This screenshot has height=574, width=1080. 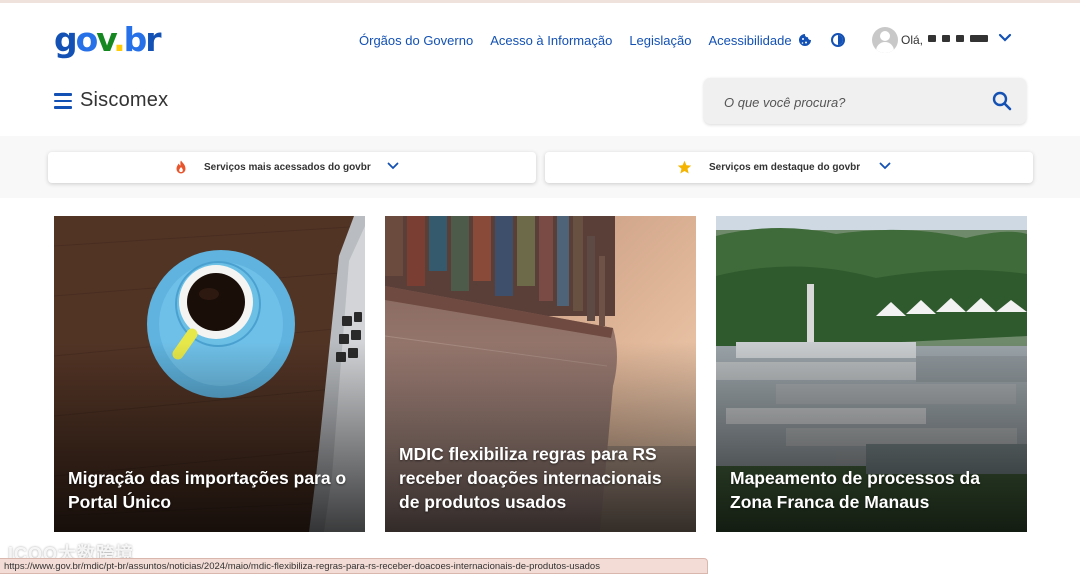 What do you see at coordinates (749, 40) in the screenshot?
I see `link-acessibilidade: Acessibilidade` at bounding box center [749, 40].